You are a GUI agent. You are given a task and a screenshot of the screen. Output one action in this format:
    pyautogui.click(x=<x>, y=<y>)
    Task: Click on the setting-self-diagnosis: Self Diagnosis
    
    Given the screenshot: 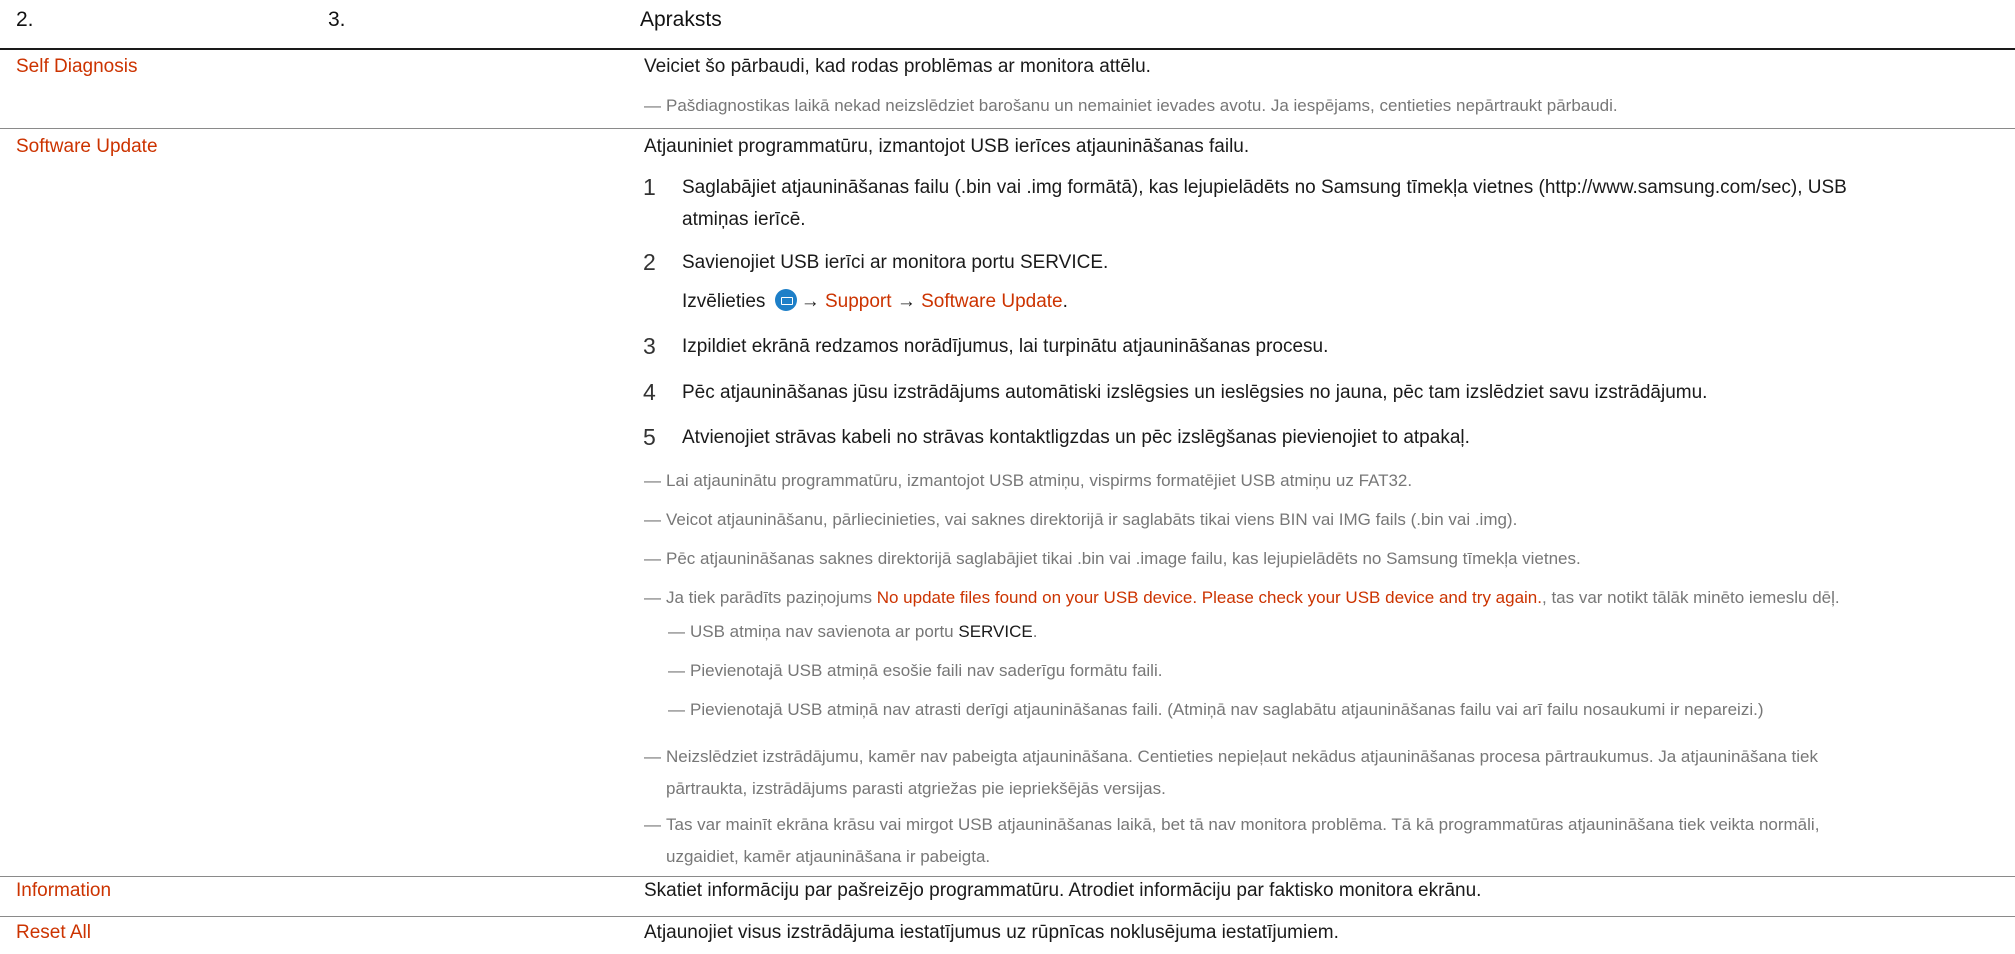 What is the action you would take?
    pyautogui.click(x=77, y=66)
    